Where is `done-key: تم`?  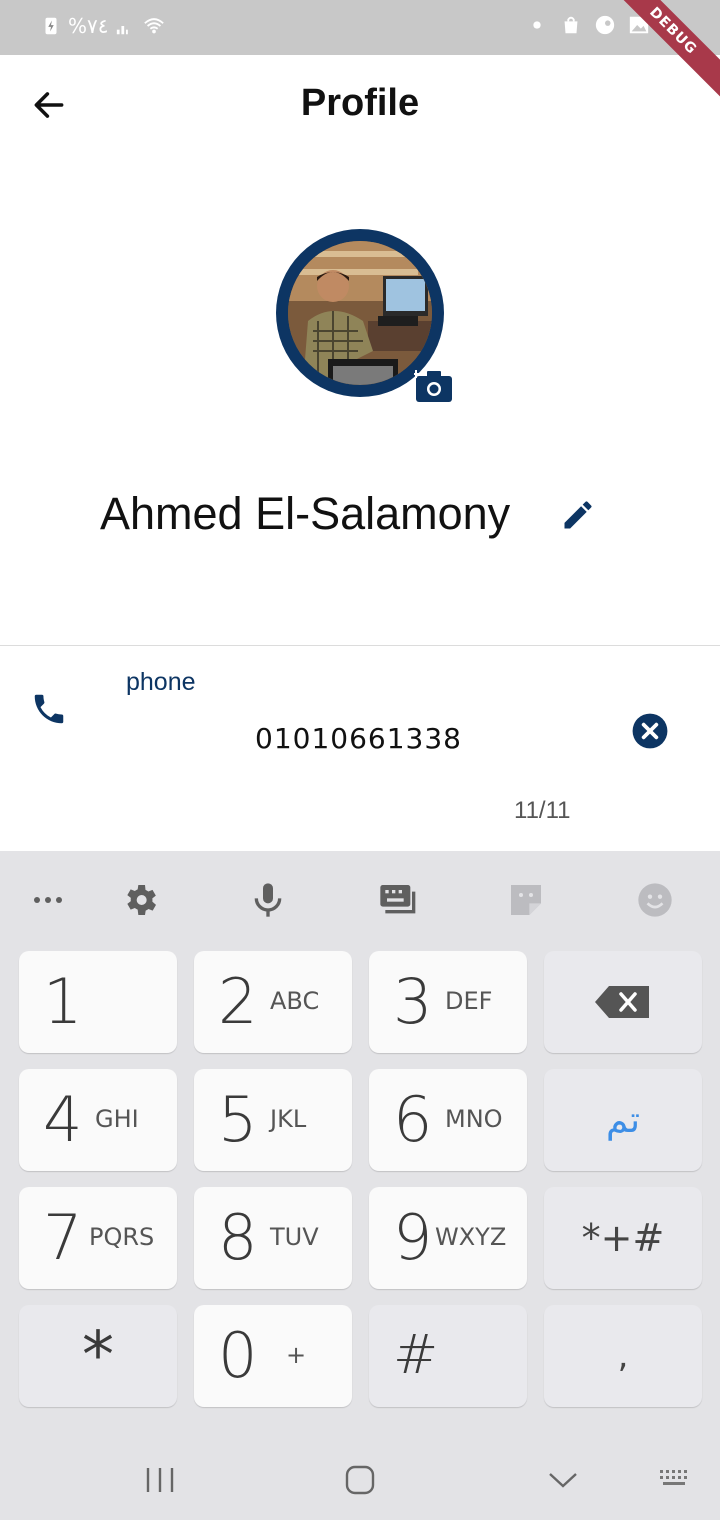
done-key: تم is located at coordinates (623, 1120).